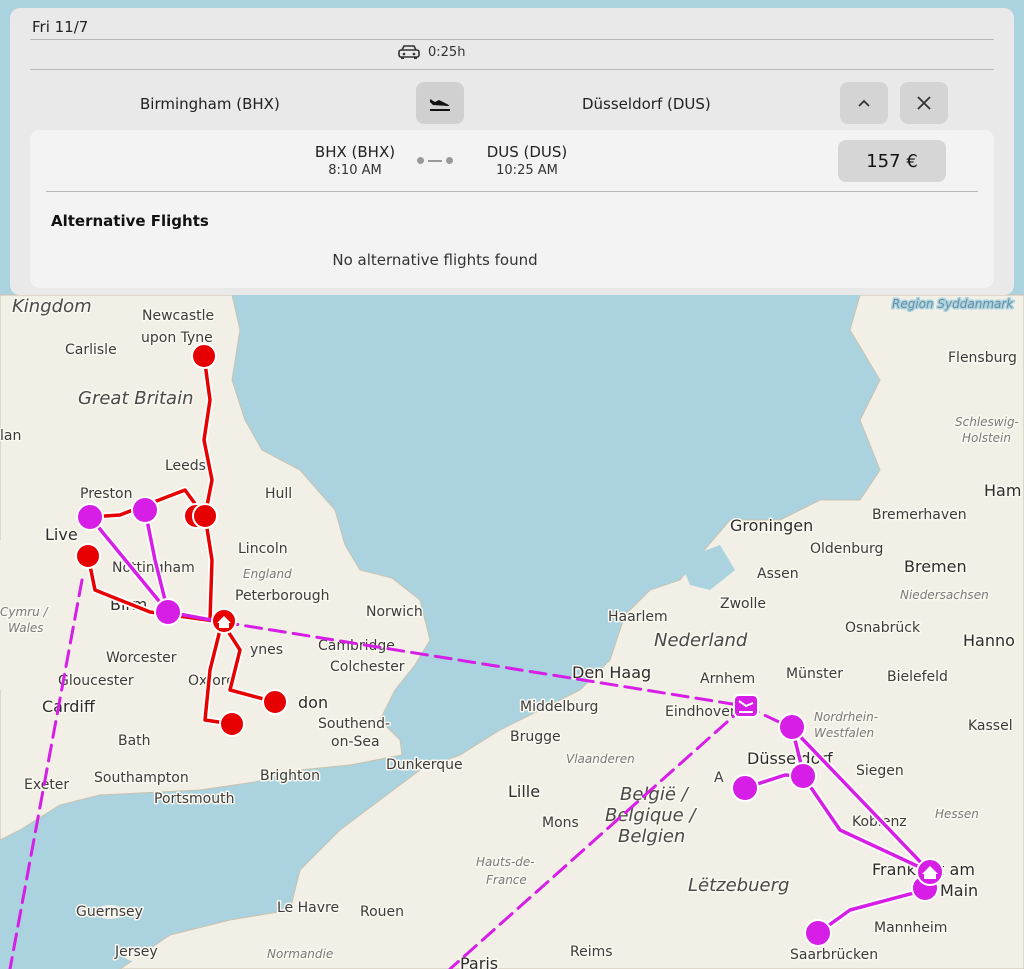  Describe the element at coordinates (267, 574) in the screenshot. I see `label-england: England` at that location.